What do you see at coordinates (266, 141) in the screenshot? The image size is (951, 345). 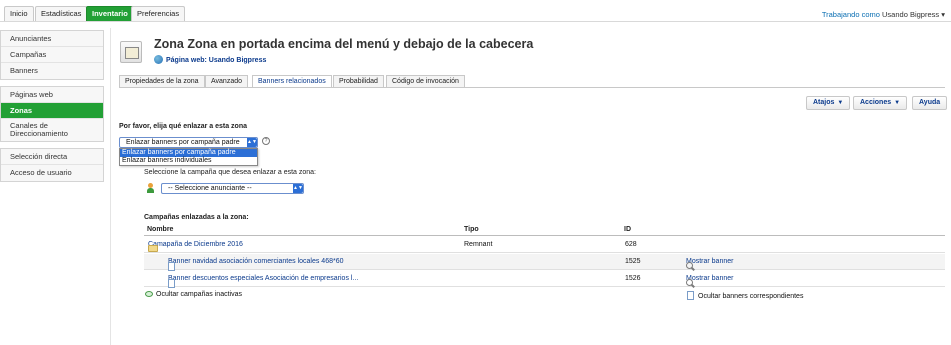 I see `help-icon: ?` at bounding box center [266, 141].